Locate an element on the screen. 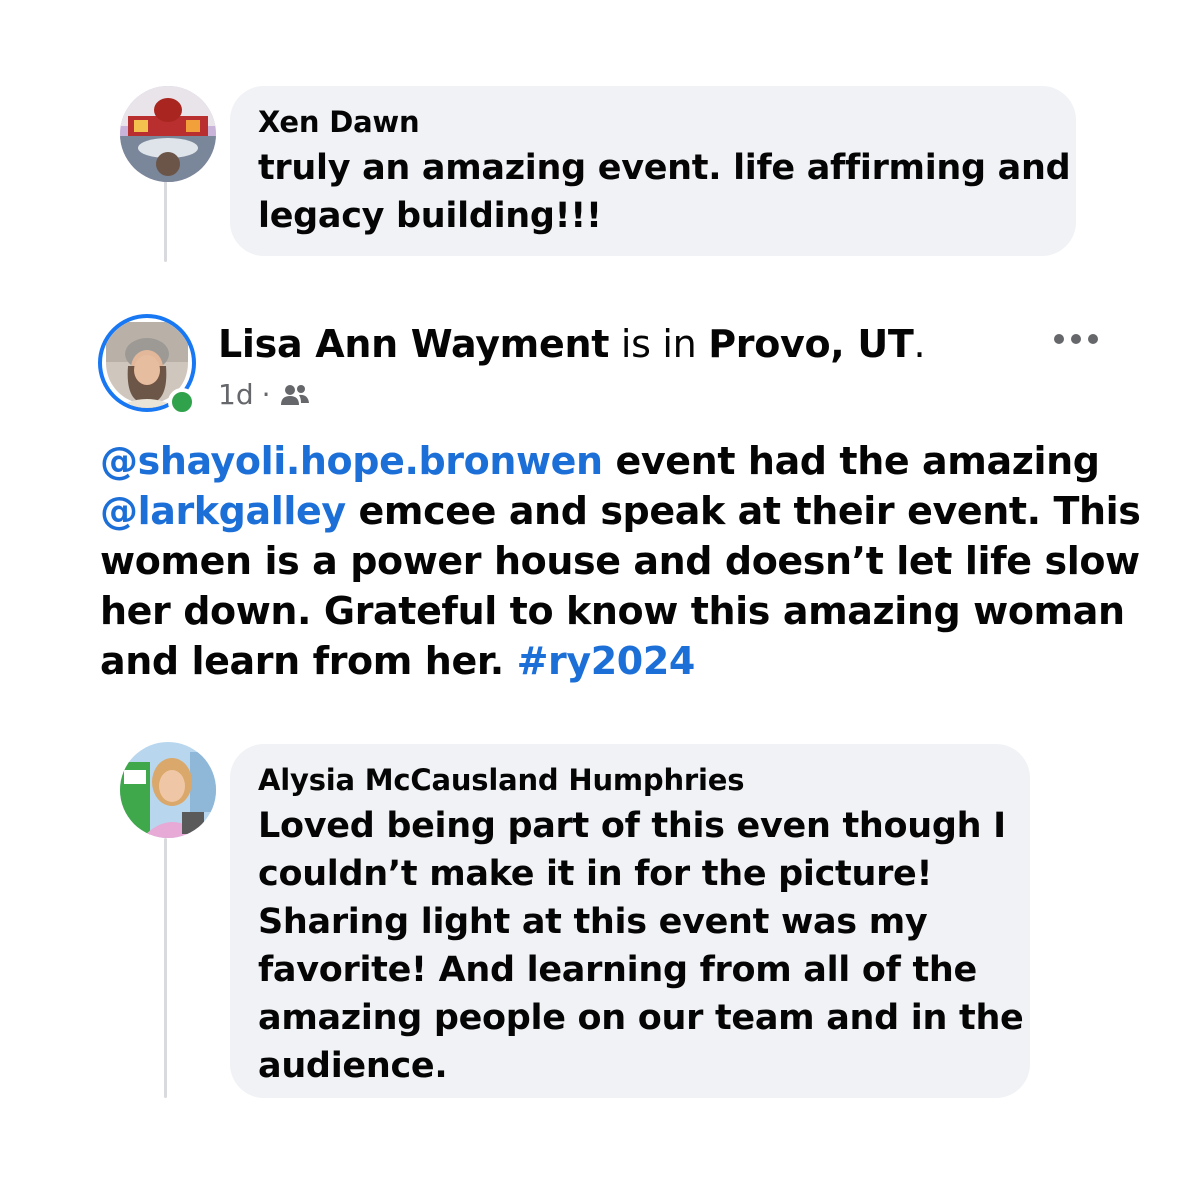  post-meta: 1d · is located at coordinates (264, 394).